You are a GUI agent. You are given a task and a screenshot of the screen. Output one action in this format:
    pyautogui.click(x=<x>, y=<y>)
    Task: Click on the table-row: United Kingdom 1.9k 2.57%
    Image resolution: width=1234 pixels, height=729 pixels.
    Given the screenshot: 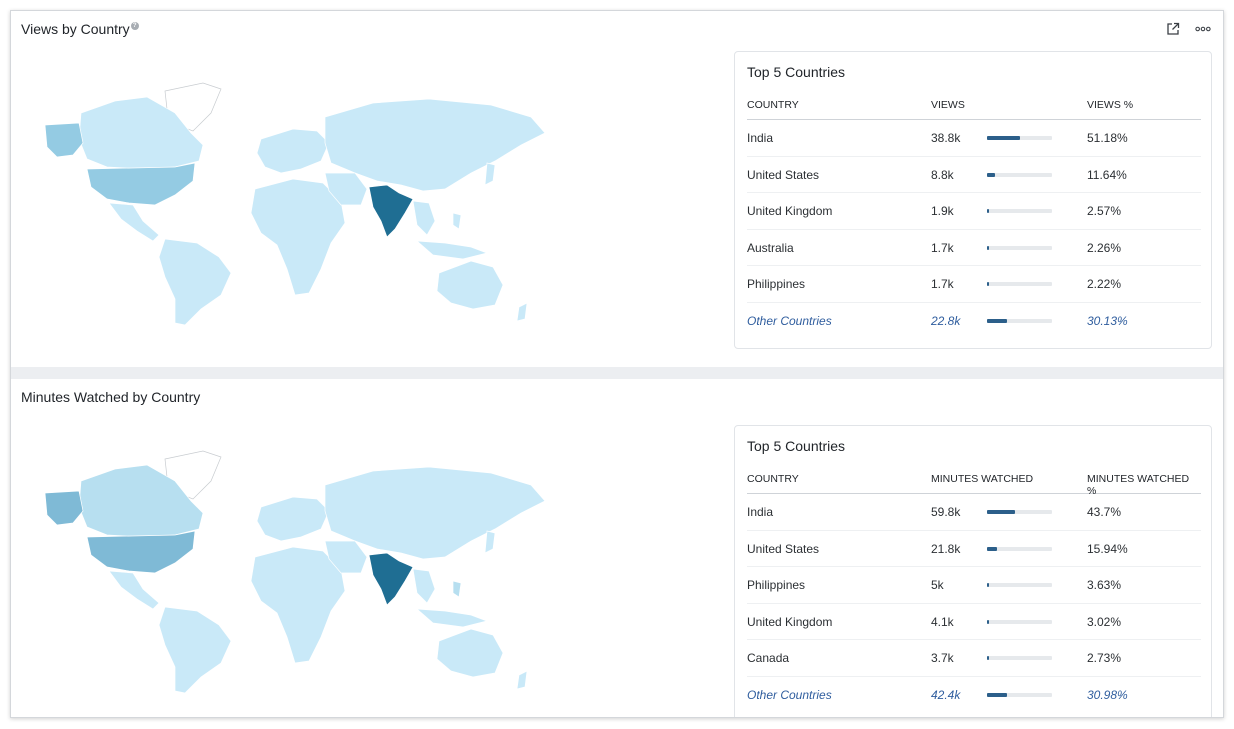 What is the action you would take?
    pyautogui.click(x=974, y=211)
    